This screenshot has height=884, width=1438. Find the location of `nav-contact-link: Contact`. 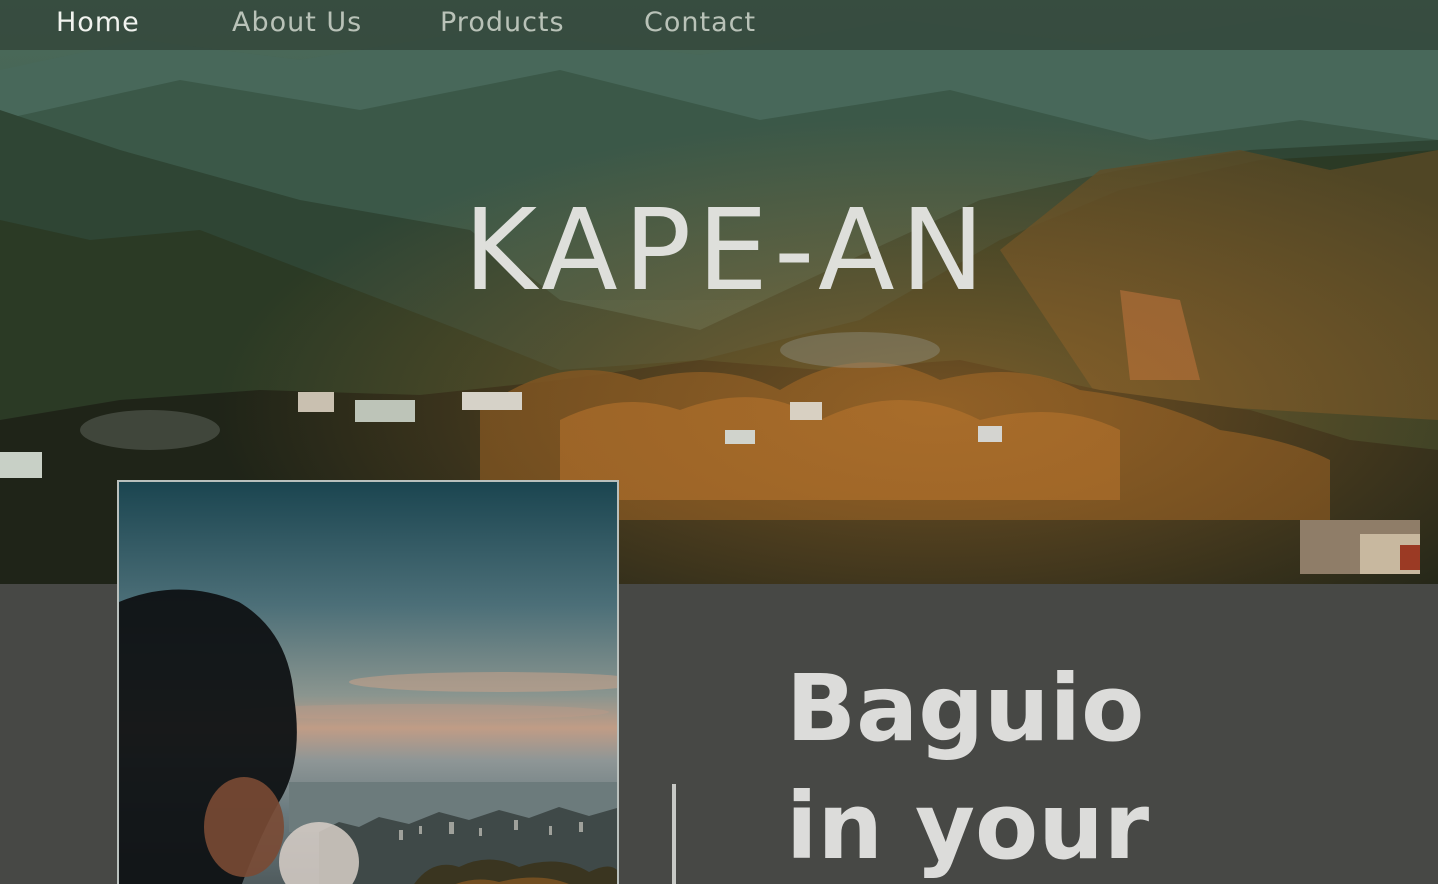

nav-contact-link: Contact is located at coordinates (700, 22).